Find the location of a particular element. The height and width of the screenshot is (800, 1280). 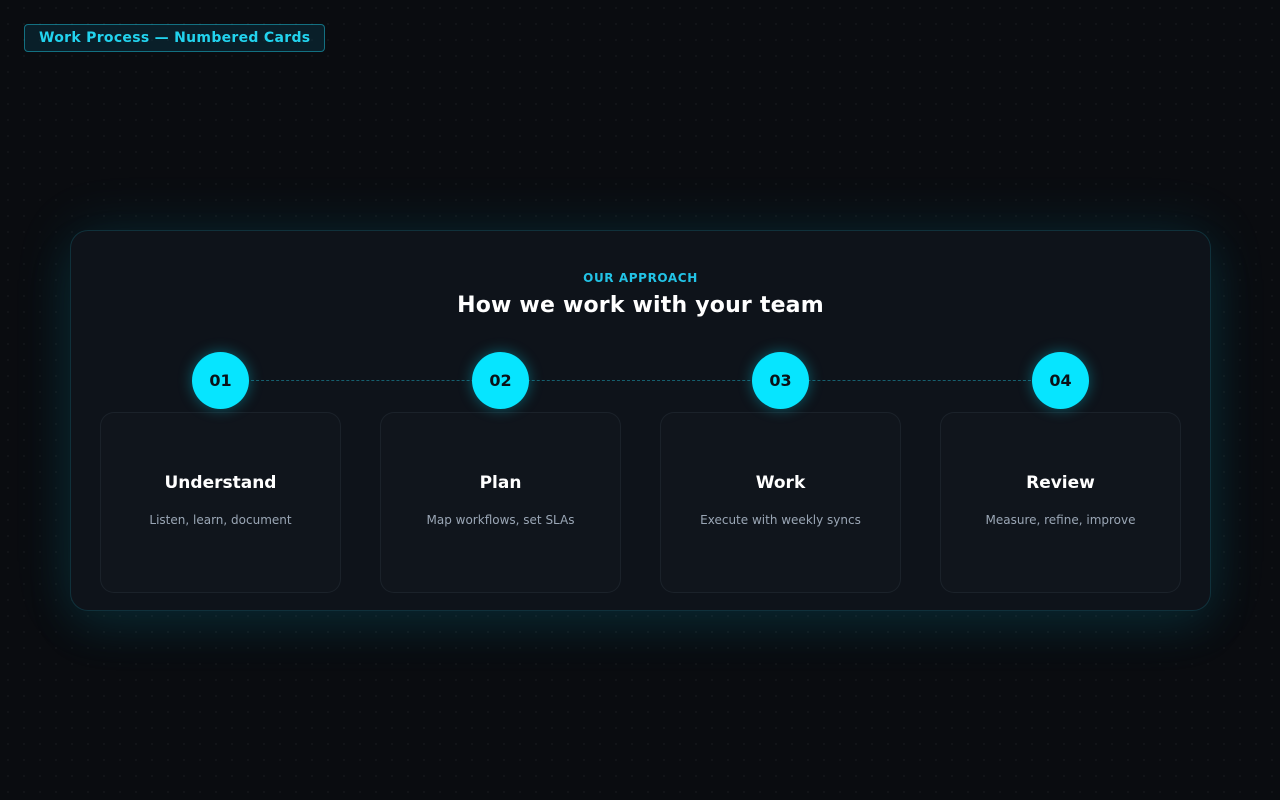

step-description: Execute with weekly syncs is located at coordinates (780, 520).